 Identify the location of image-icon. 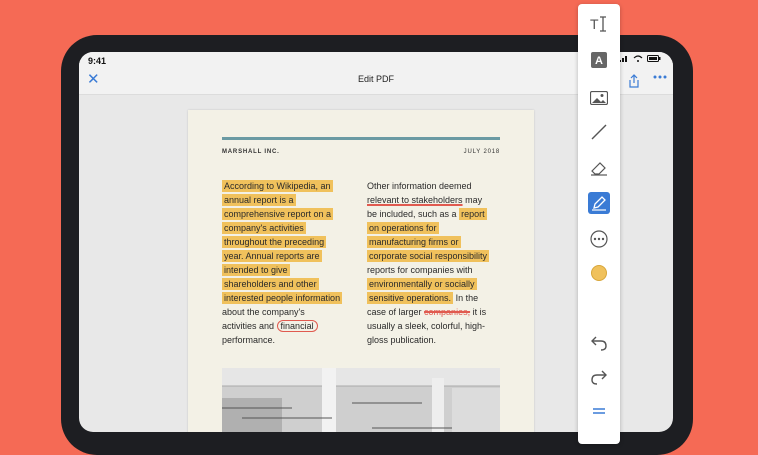
(599, 98).